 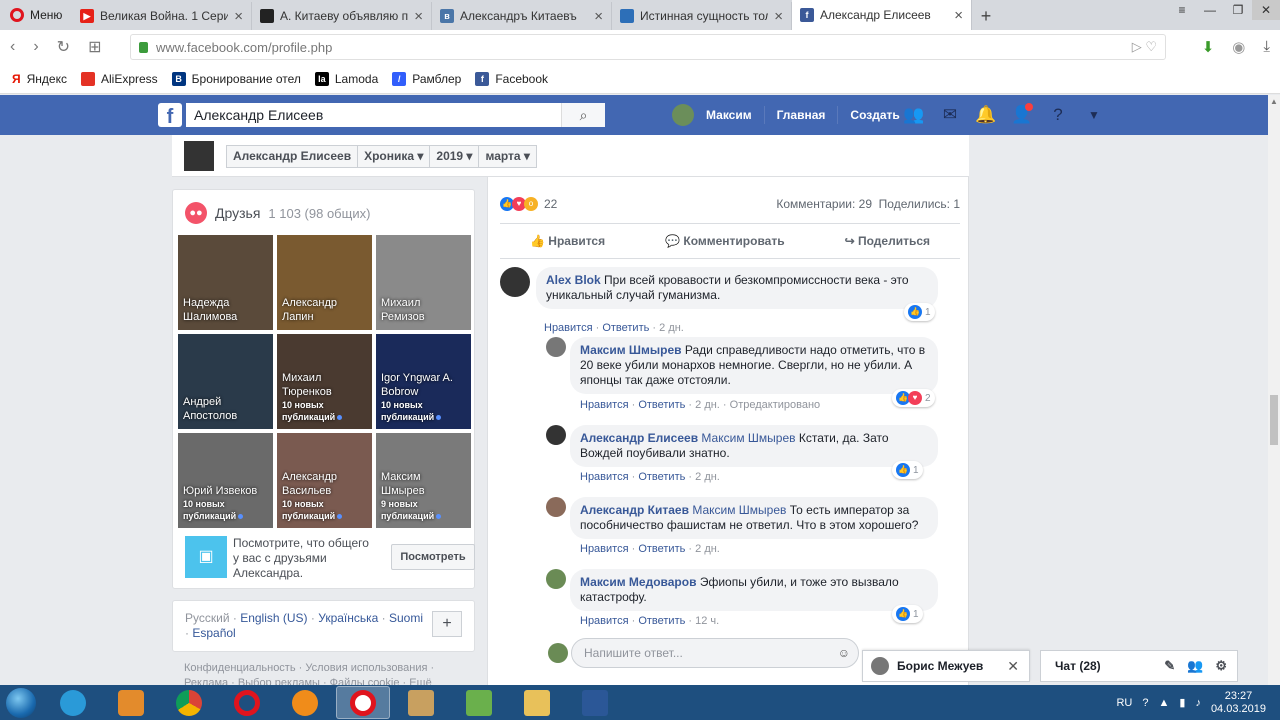 What do you see at coordinates (237, 213) in the screenshot?
I see `friends-title: Друзья` at bounding box center [237, 213].